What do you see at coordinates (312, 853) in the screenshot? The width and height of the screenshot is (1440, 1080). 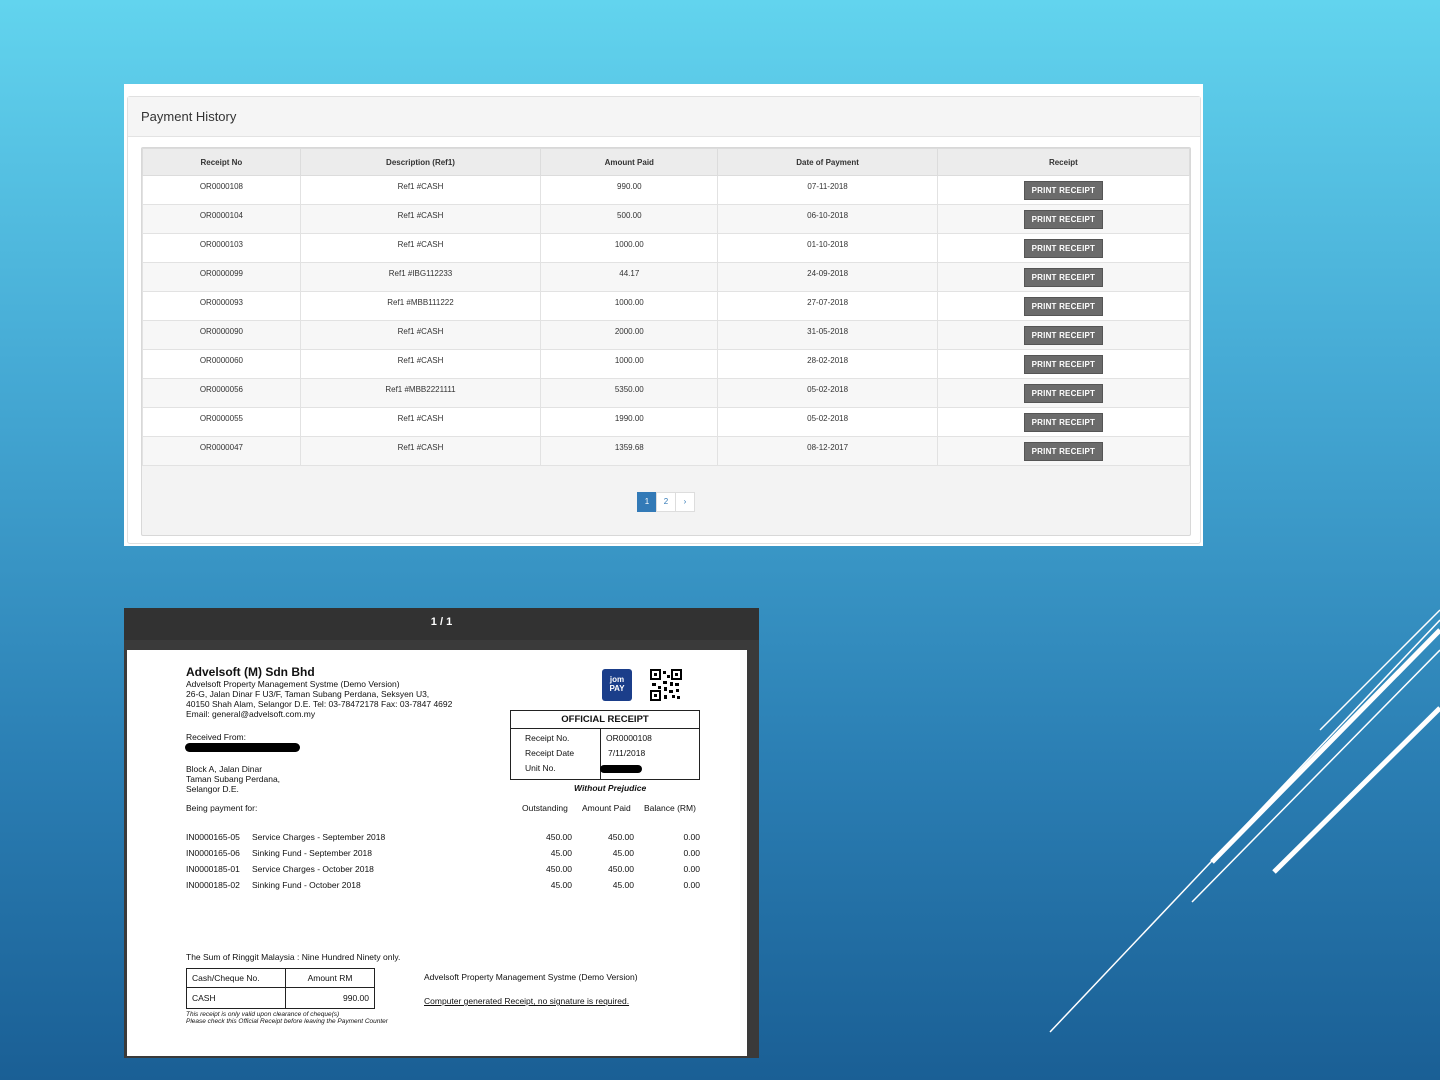 I see `item-description: Sinking Fund - September 2018` at bounding box center [312, 853].